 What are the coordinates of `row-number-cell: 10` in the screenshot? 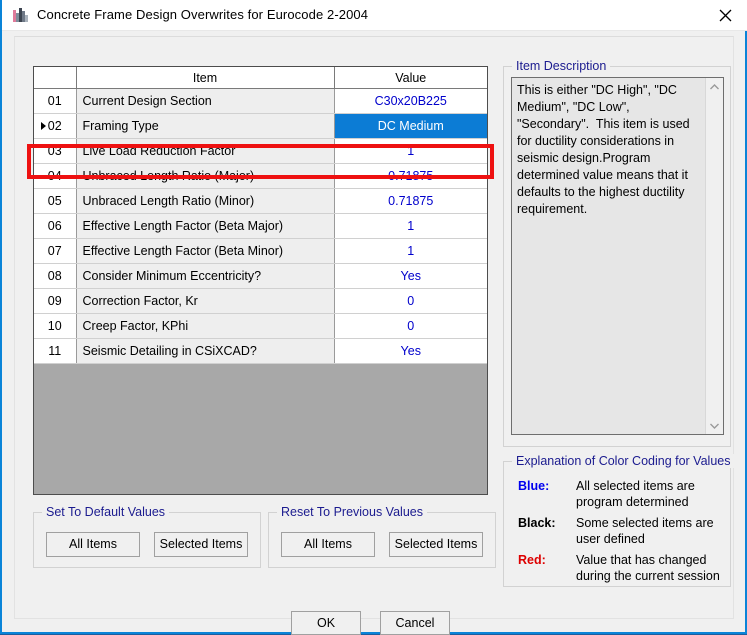 It's located at (55, 326).